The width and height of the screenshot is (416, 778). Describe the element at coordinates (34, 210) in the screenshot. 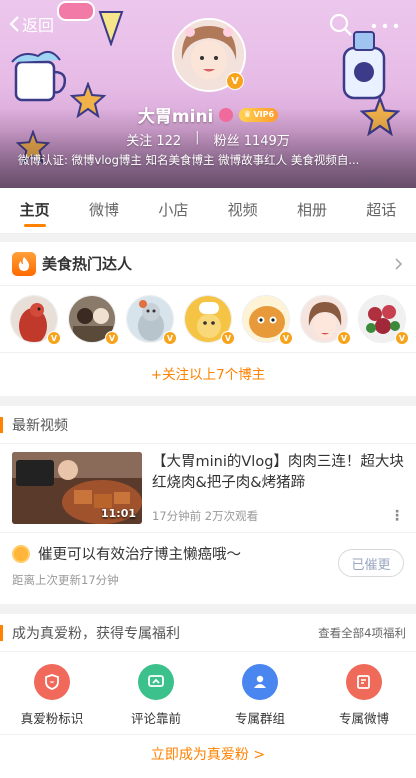

I see `tab-home: 主页` at that location.